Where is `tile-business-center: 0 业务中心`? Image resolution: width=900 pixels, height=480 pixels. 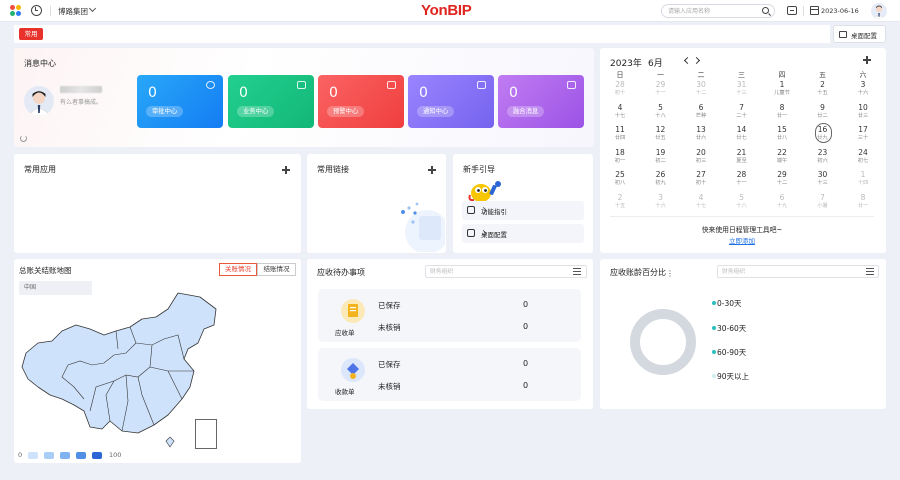 tile-business-center: 0 业务中心 is located at coordinates (271, 101).